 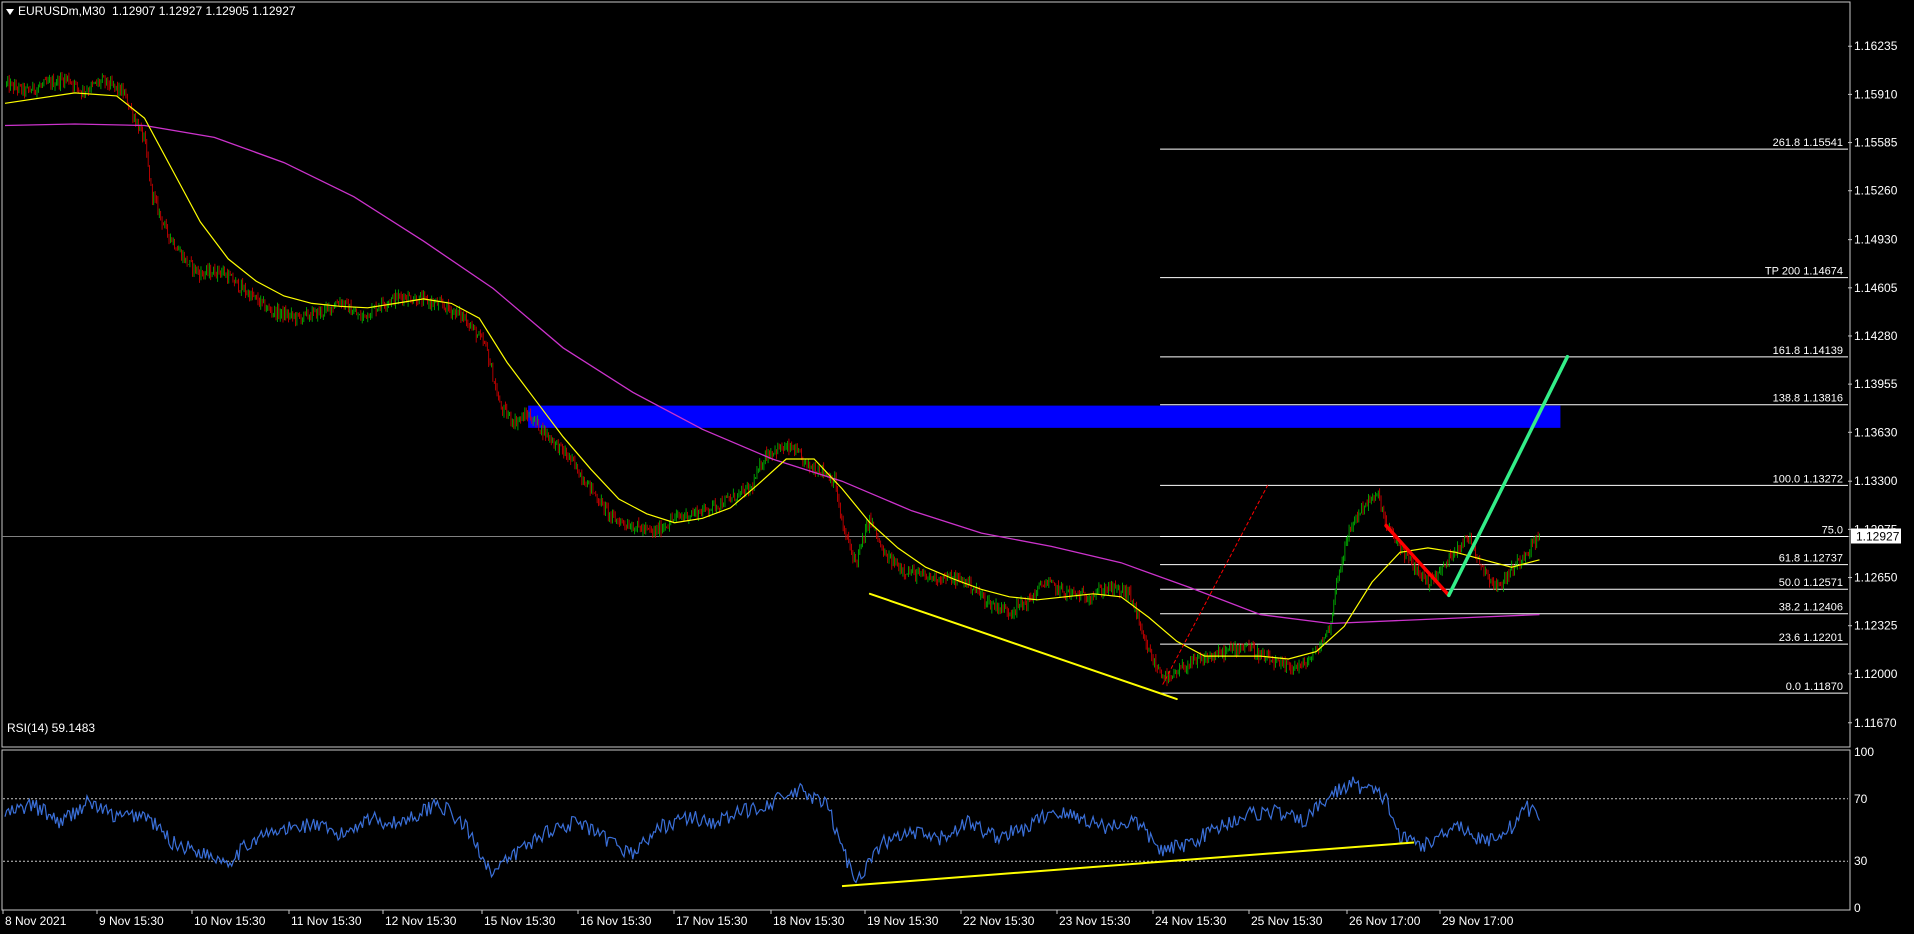 I want to click on ohlc-values: 1.12907 1.12927 1.12905 1.12927, so click(x=204, y=11).